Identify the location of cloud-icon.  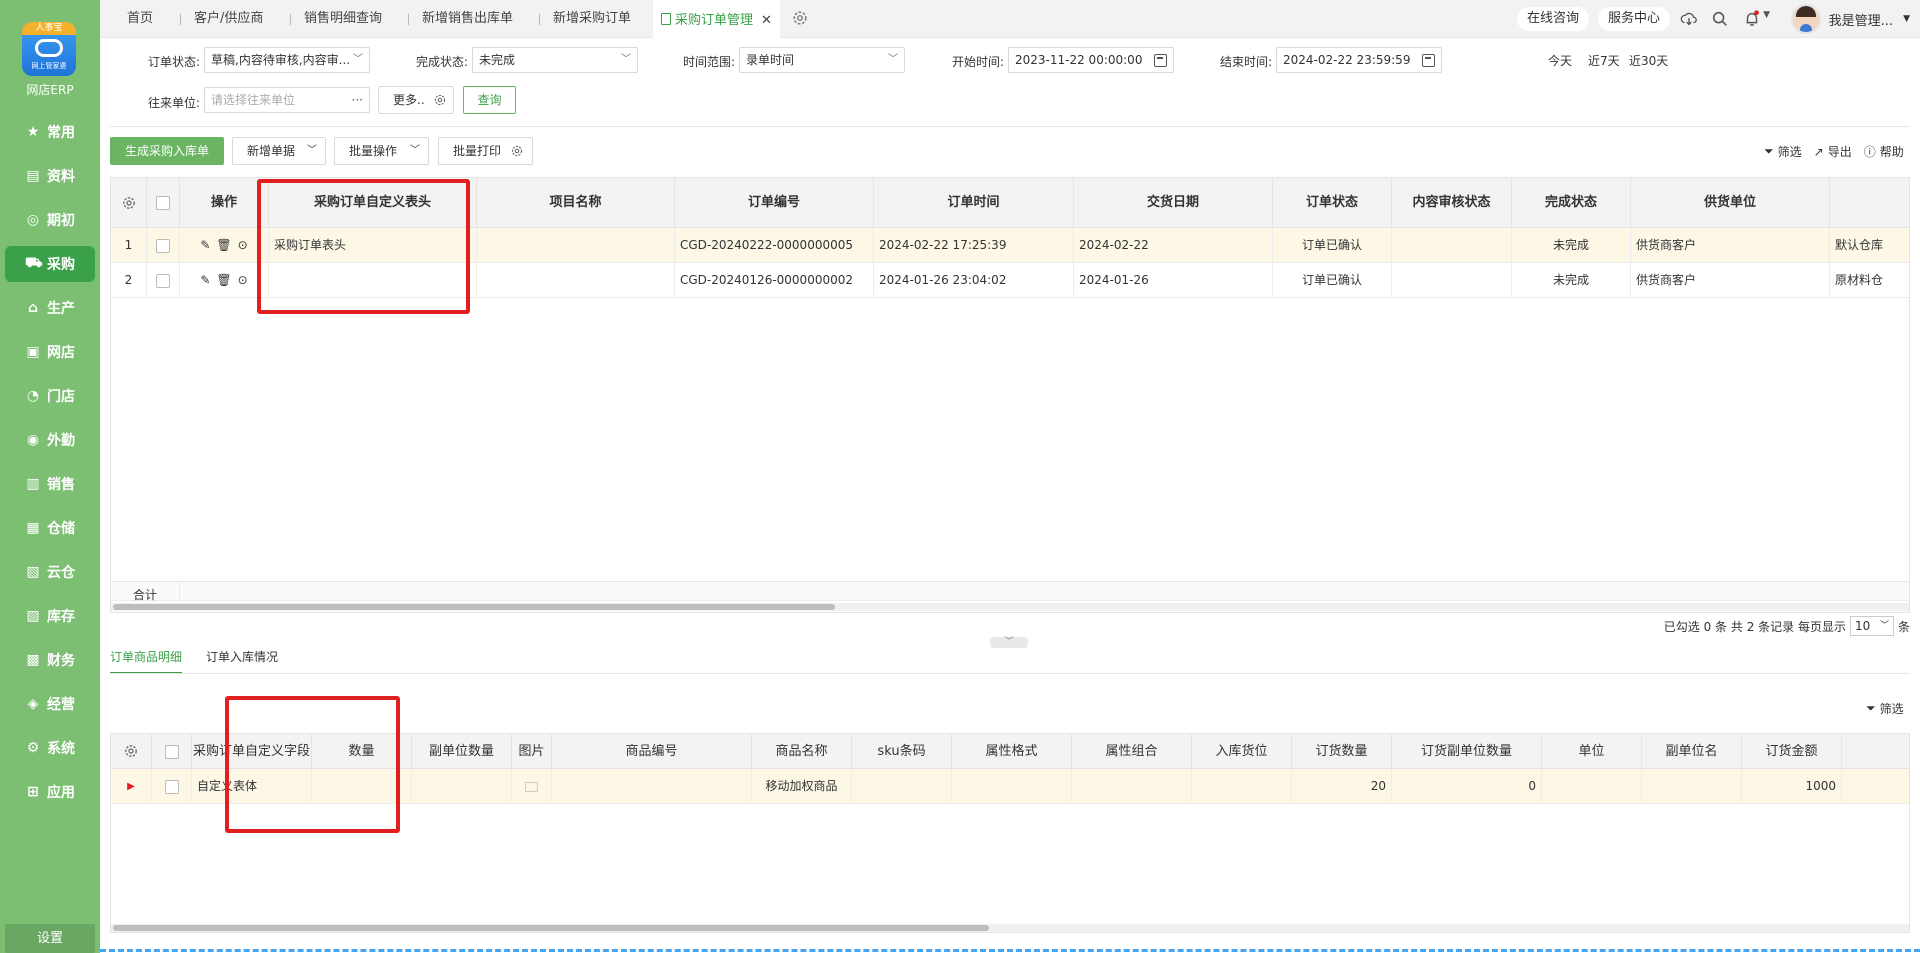
(49, 48).